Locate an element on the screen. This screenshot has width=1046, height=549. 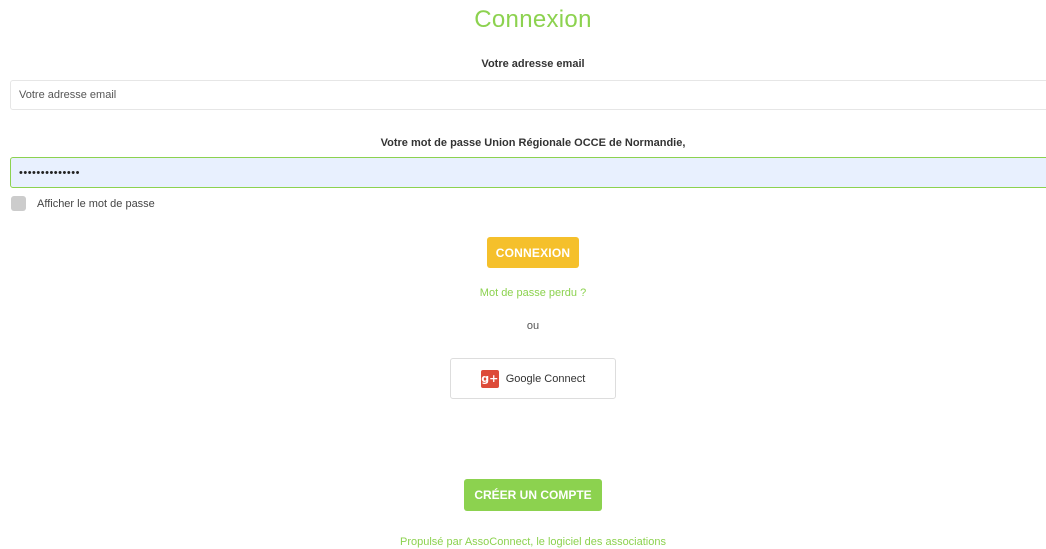
password-value: •••••••••••••• is located at coordinates (49, 172).